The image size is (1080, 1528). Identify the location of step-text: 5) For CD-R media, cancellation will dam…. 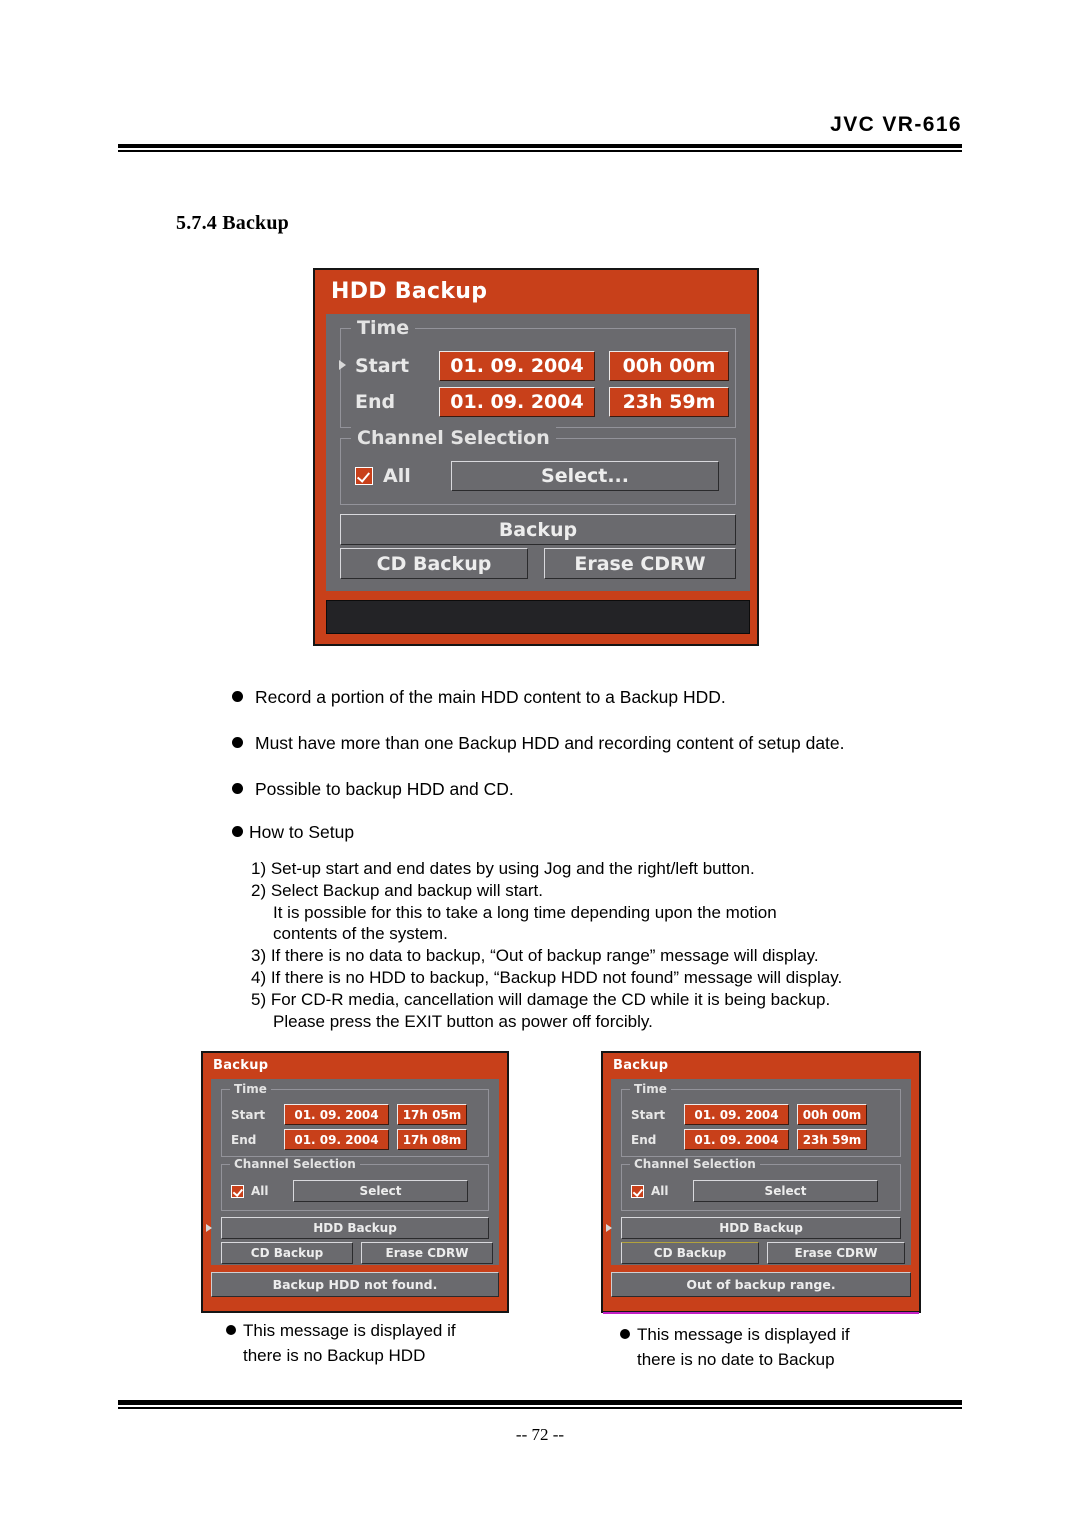
(541, 999).